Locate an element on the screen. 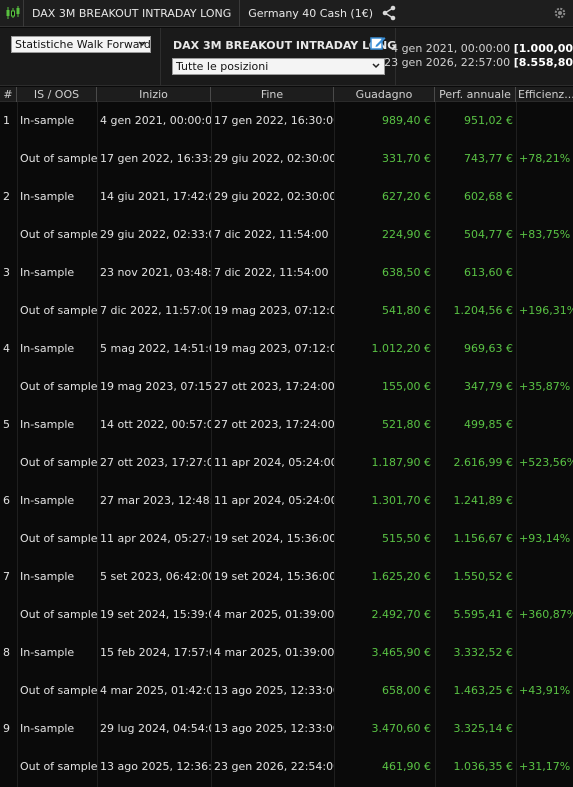  row-number: 1 is located at coordinates (6, 120).